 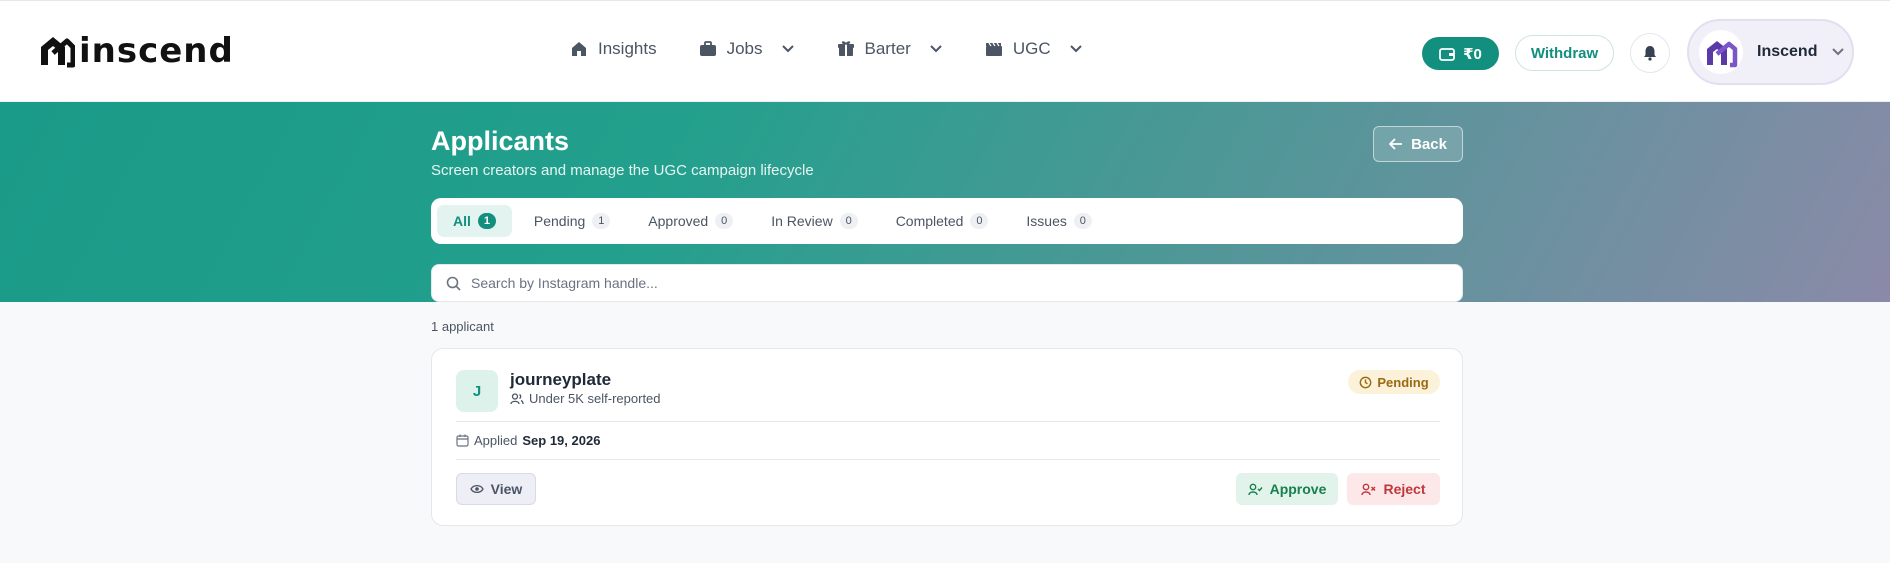 I want to click on reject-button: Reject, so click(x=1393, y=489).